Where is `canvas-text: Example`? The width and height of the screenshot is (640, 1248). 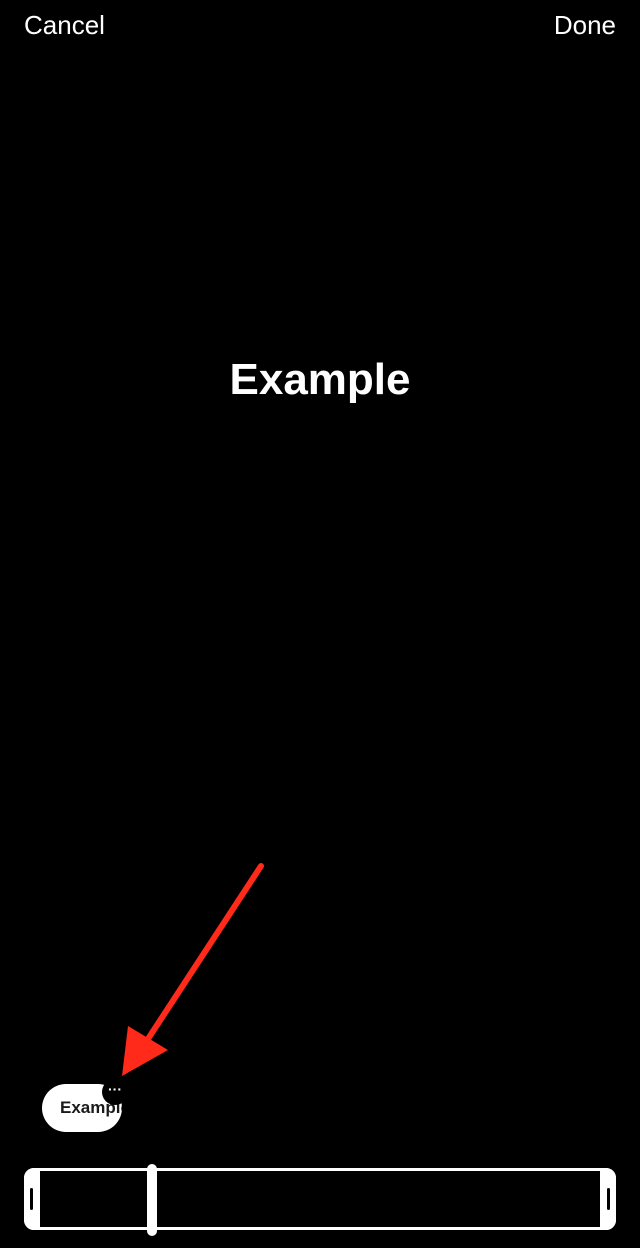
canvas-text: Example is located at coordinates (320, 380).